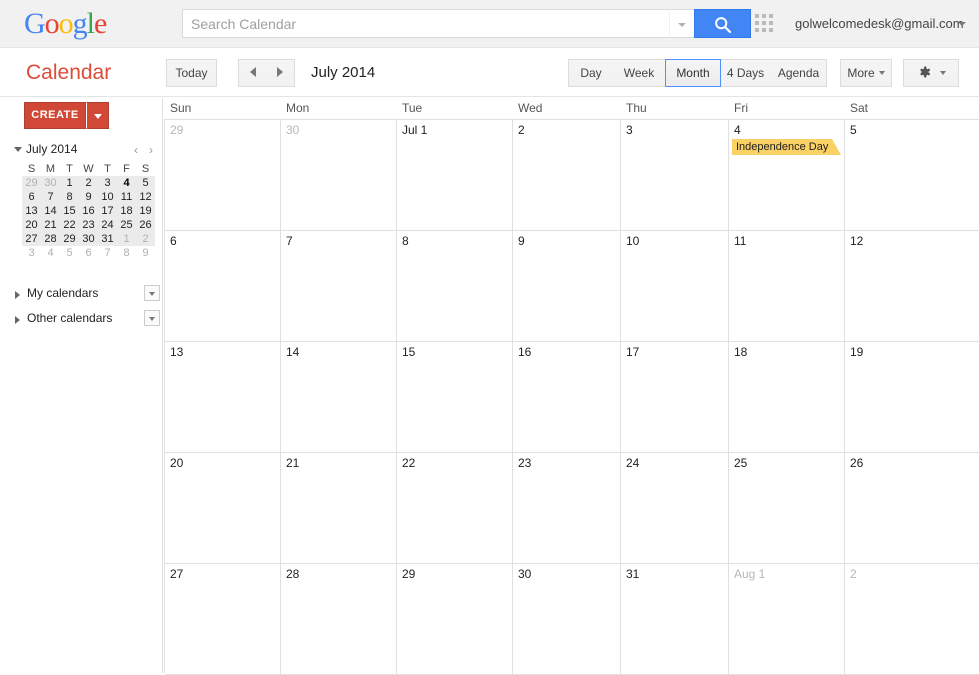 The image size is (979, 675). What do you see at coordinates (223, 286) in the screenshot?
I see `calendar-day-cell: 6` at bounding box center [223, 286].